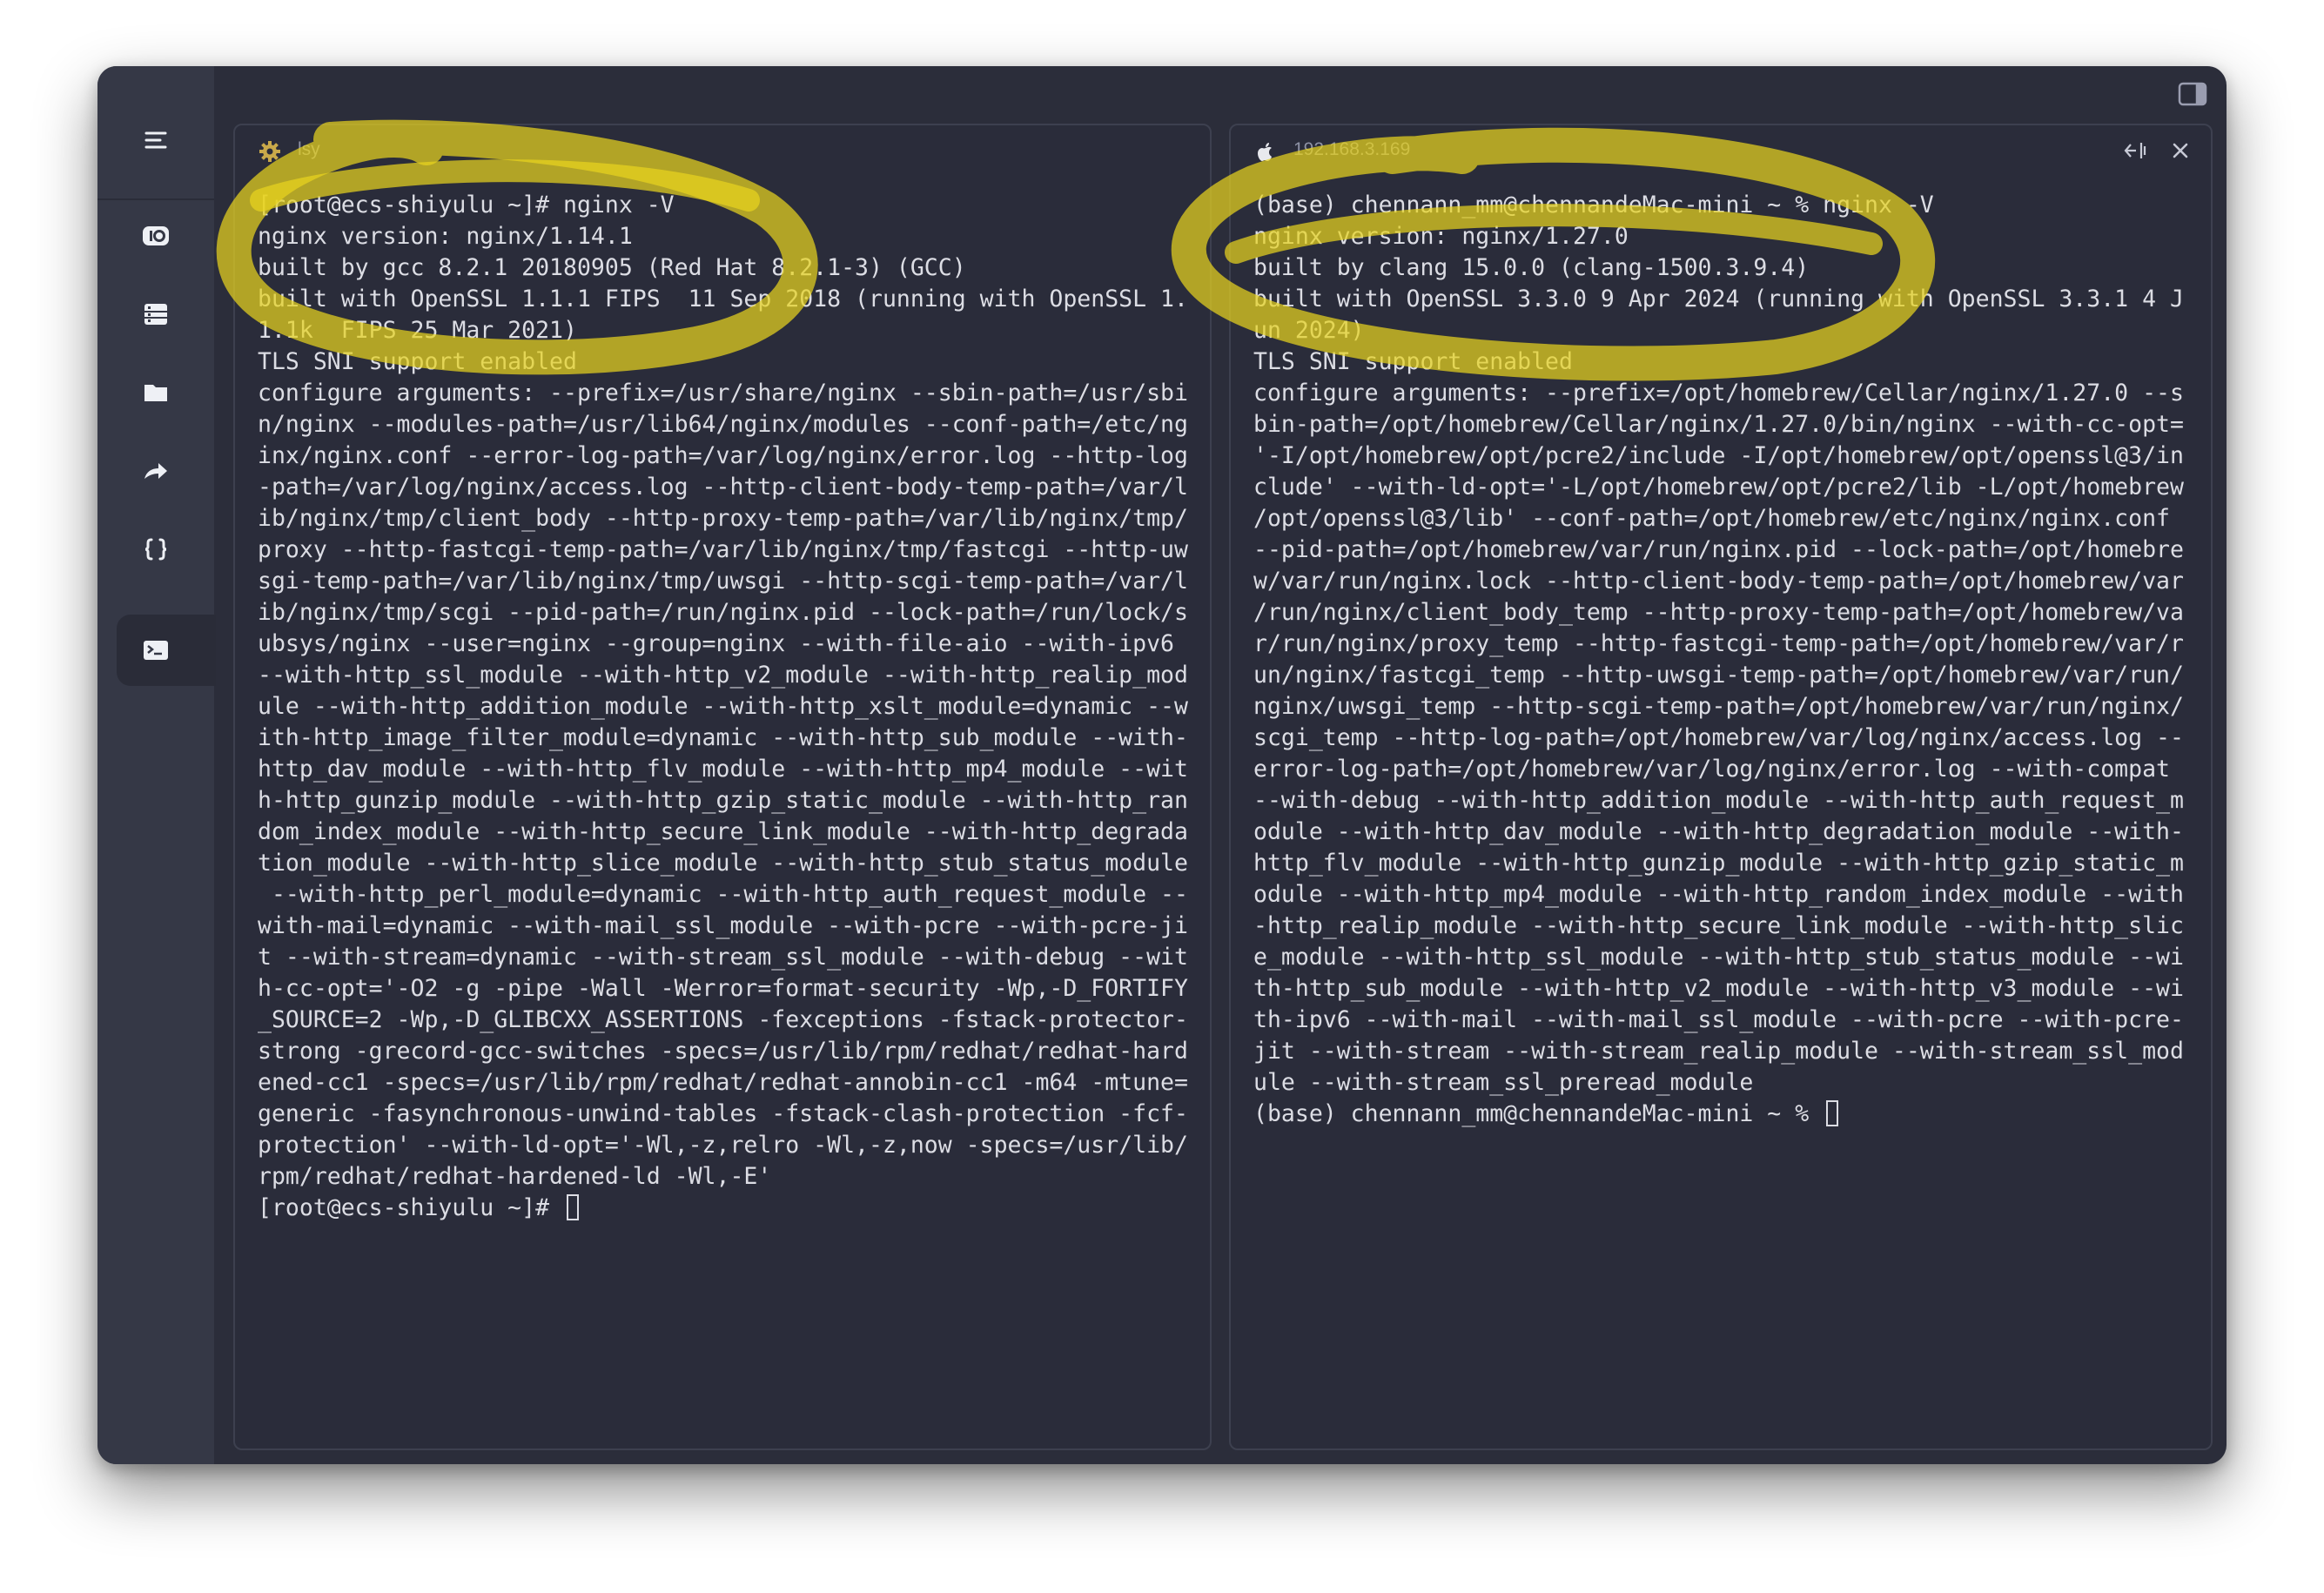 This screenshot has height=1593, width=2324. What do you see at coordinates (309, 149) in the screenshot?
I see `pane-title: lsy` at bounding box center [309, 149].